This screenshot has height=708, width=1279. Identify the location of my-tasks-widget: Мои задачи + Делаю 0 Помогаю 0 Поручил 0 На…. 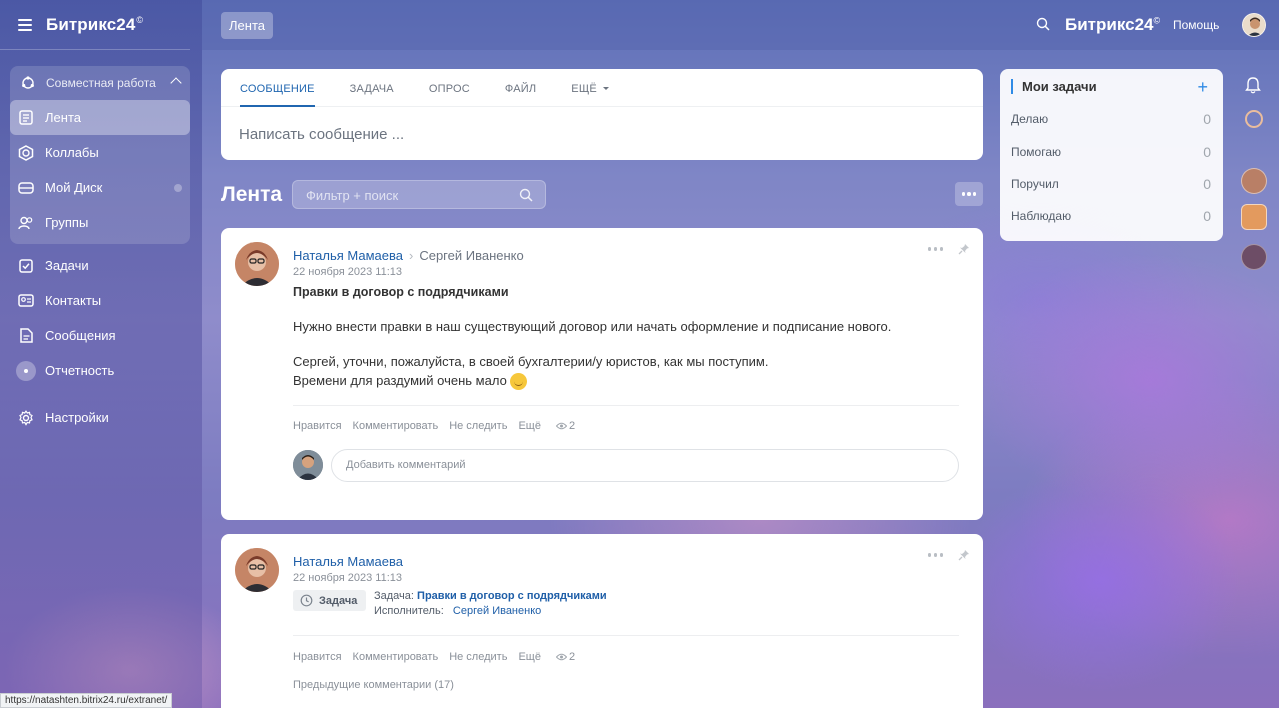
(1111, 155).